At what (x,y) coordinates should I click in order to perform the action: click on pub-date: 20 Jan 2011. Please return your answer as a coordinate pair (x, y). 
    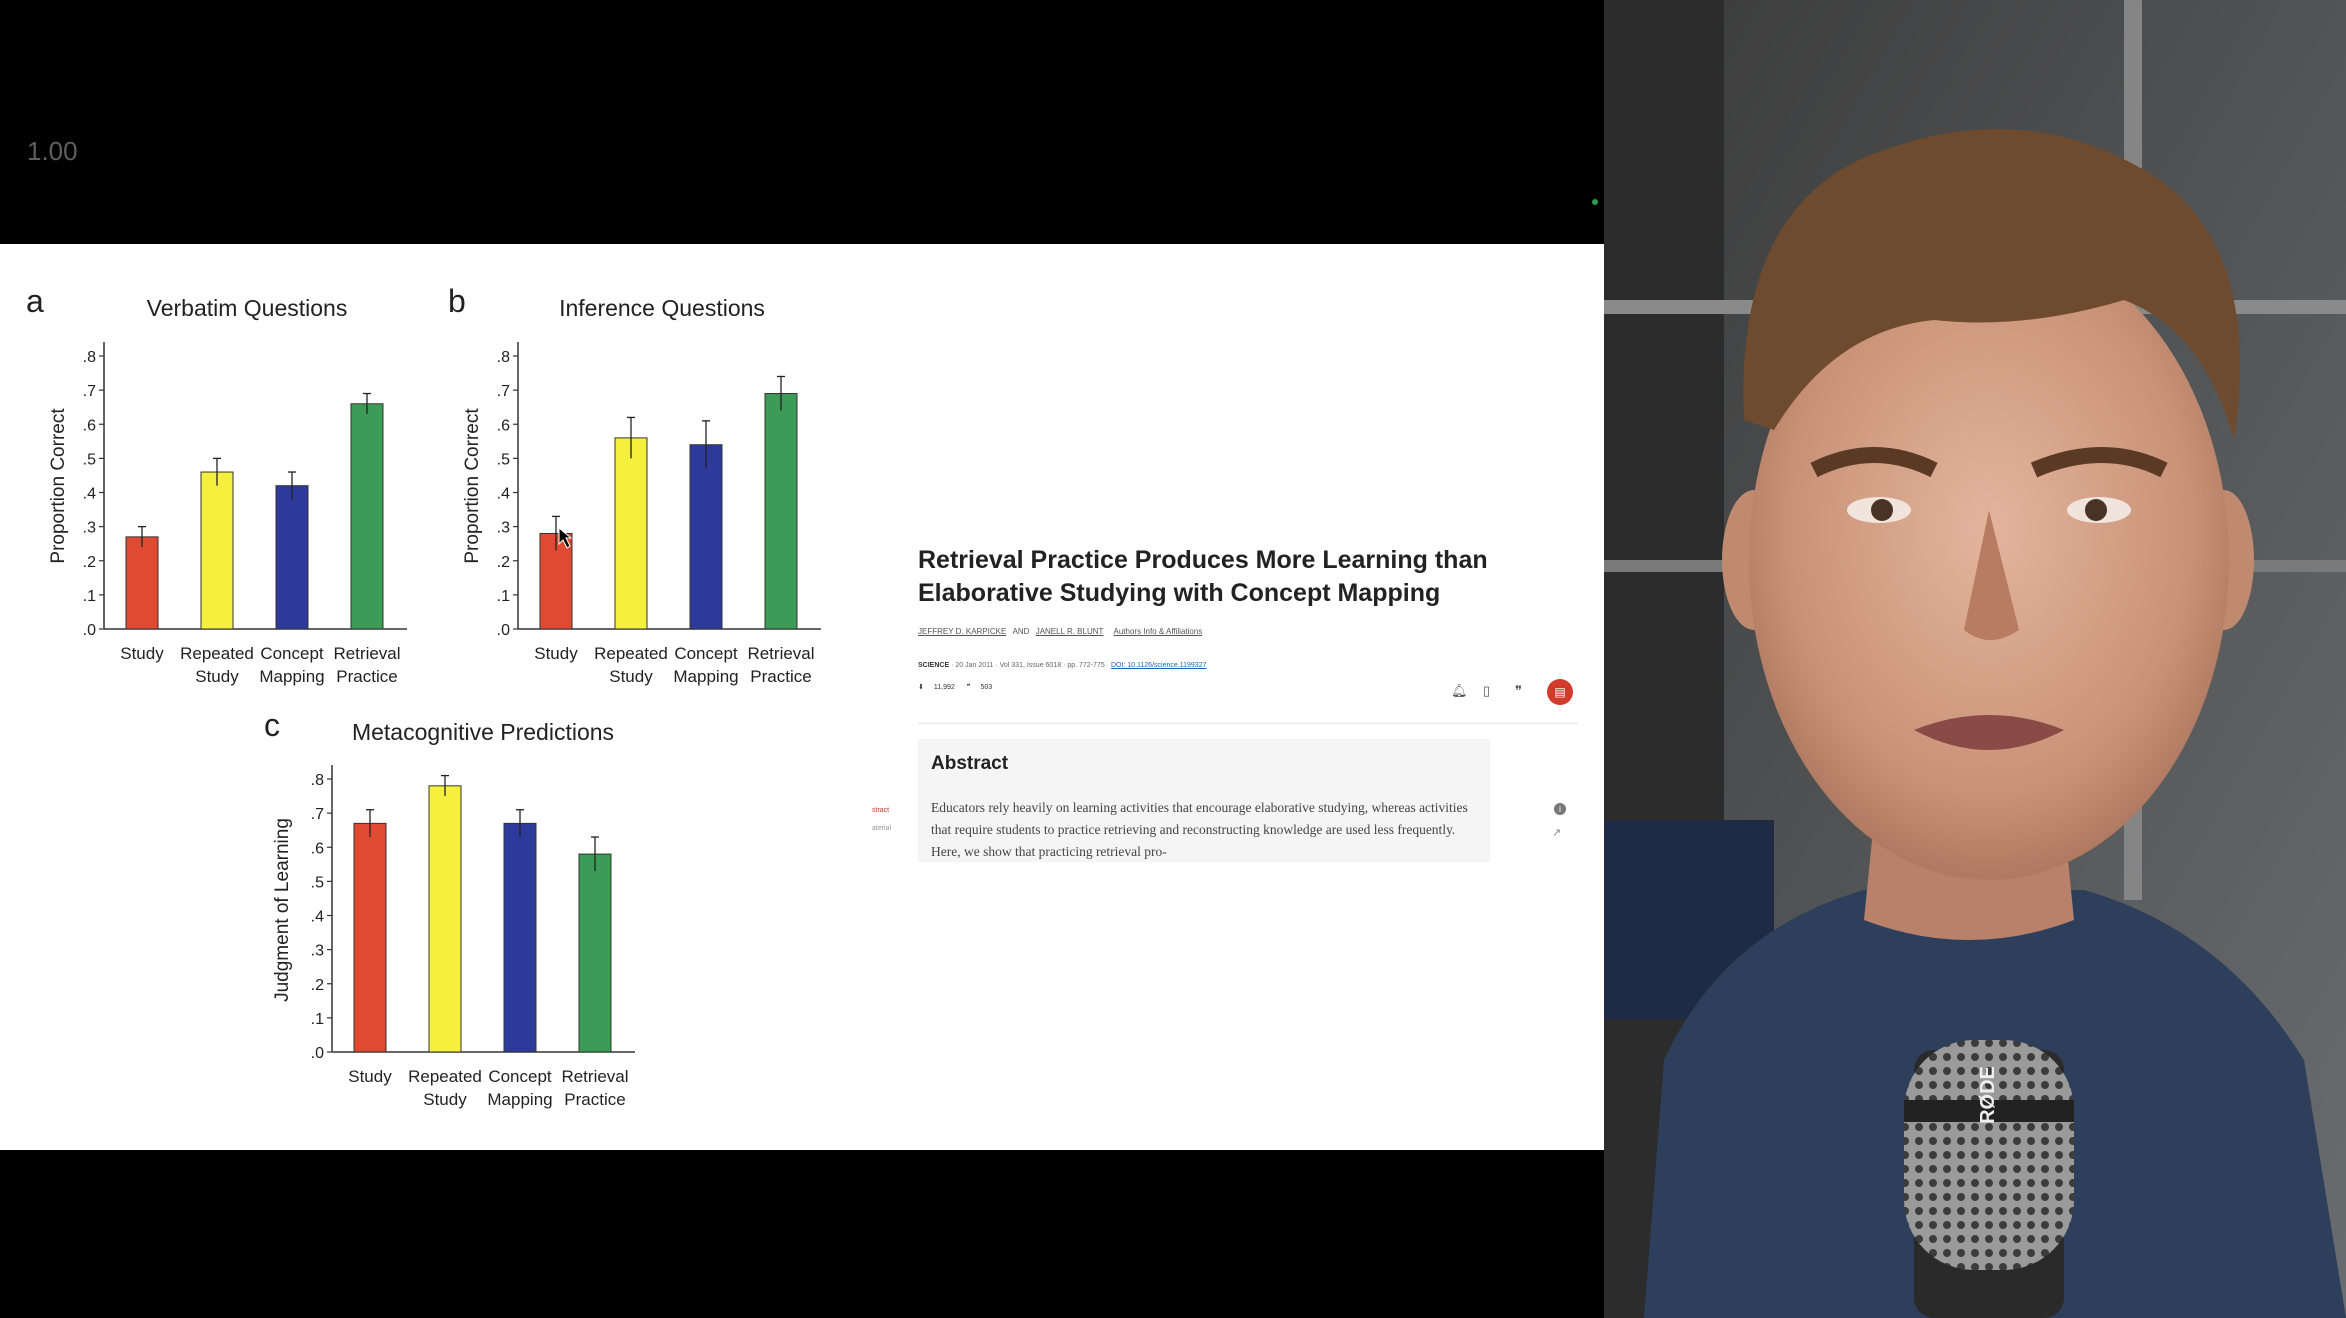
    Looking at the image, I should click on (974, 665).